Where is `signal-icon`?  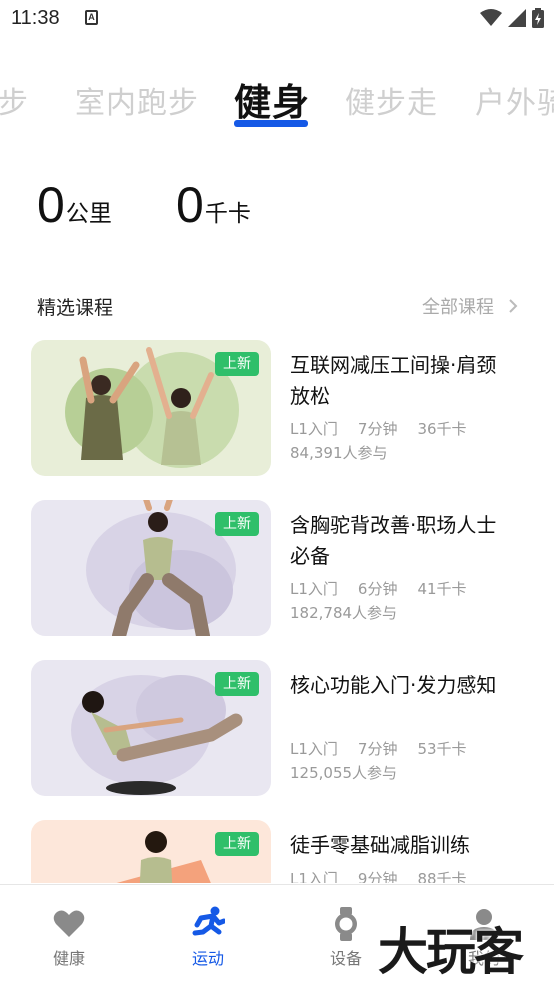
signal-icon is located at coordinates (517, 18).